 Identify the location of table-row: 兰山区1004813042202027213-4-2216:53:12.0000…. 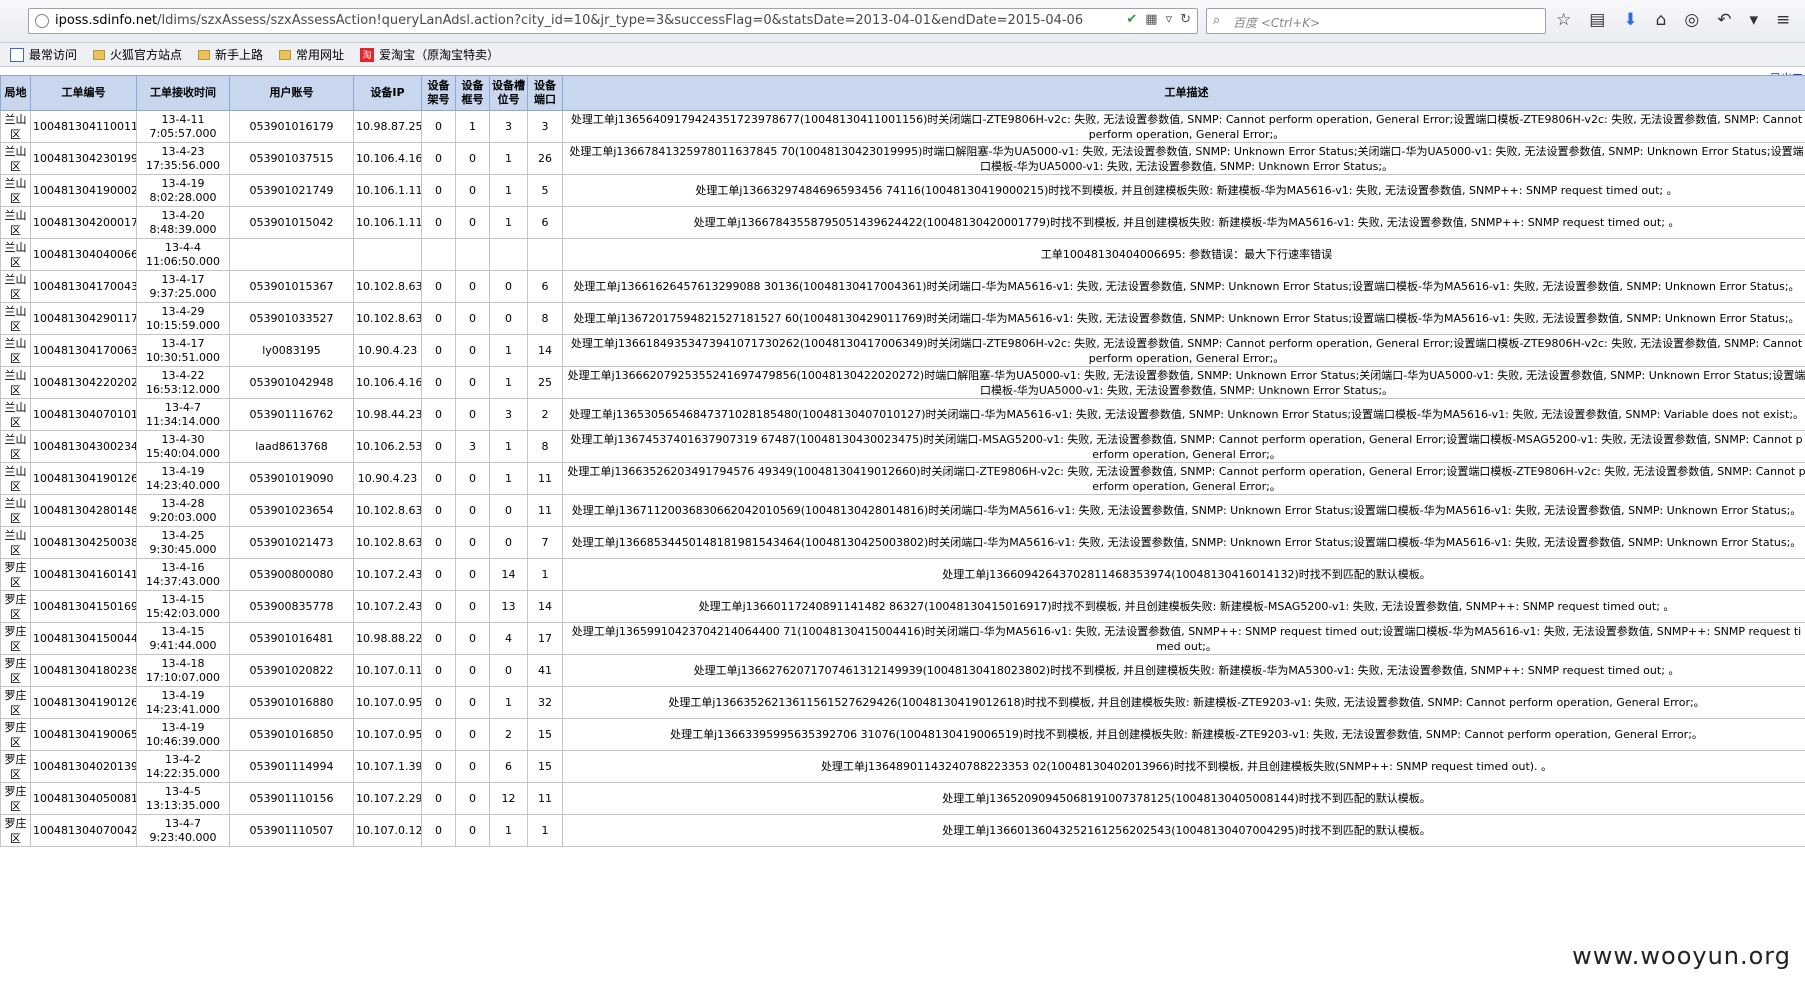
(902, 382).